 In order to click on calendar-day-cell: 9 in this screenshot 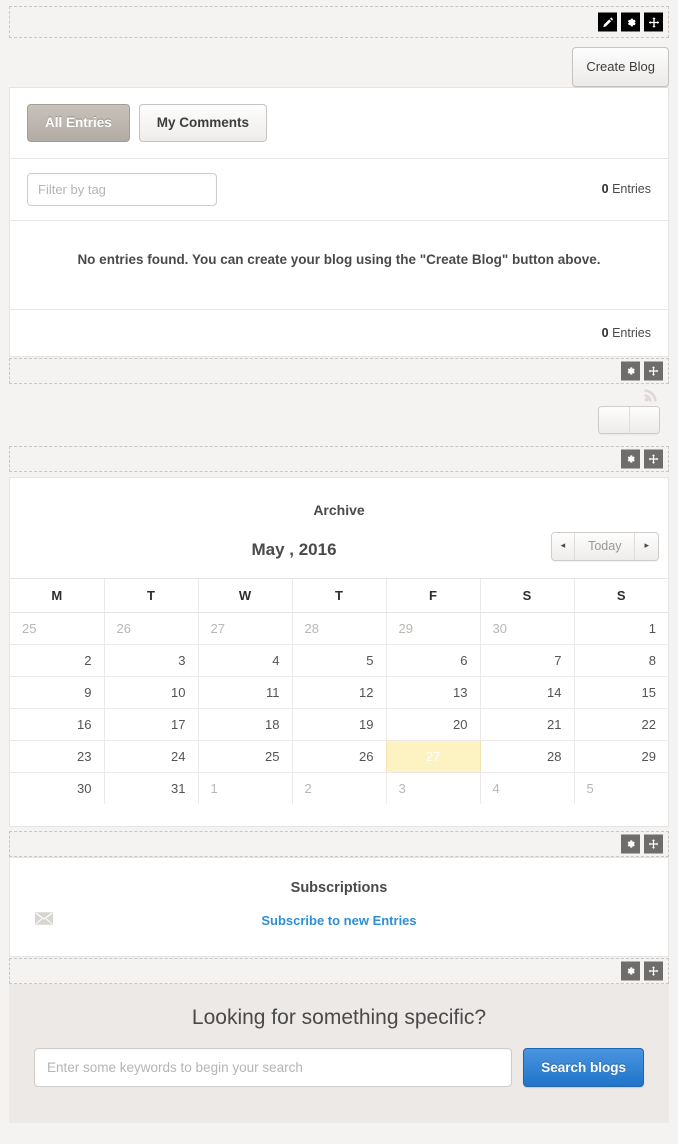, I will do `click(57, 692)`.